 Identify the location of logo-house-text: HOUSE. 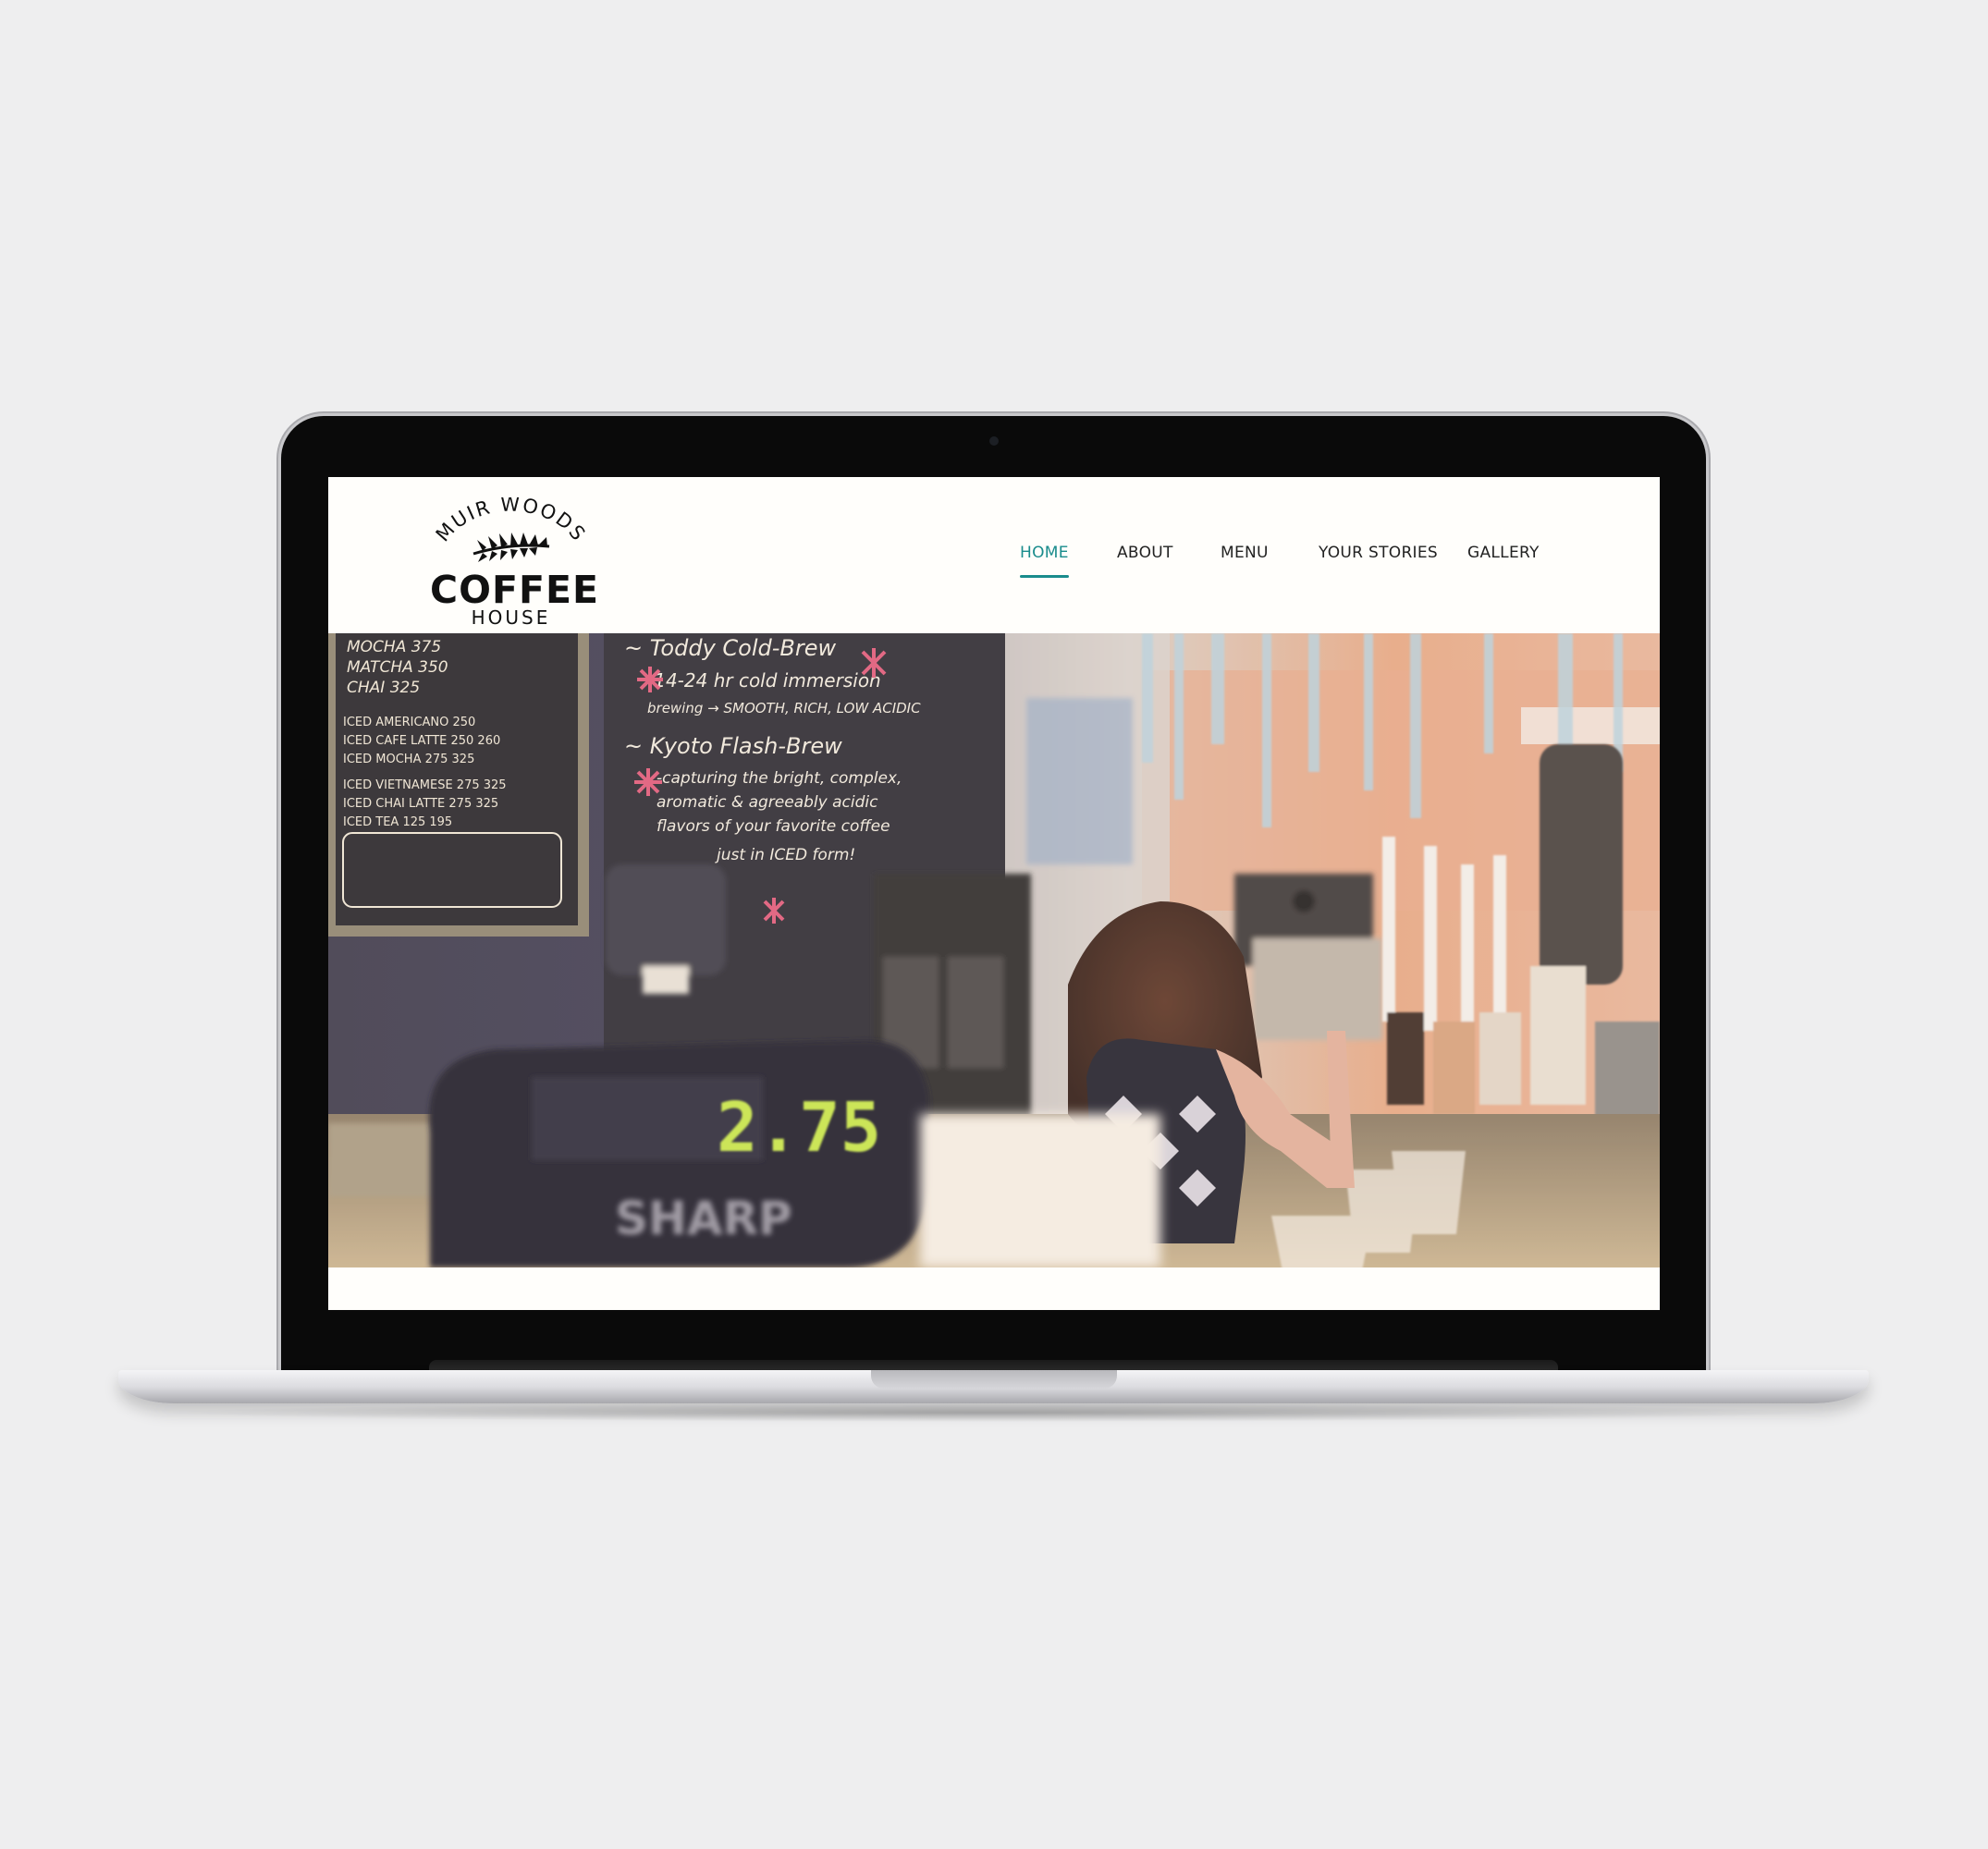
(511, 617).